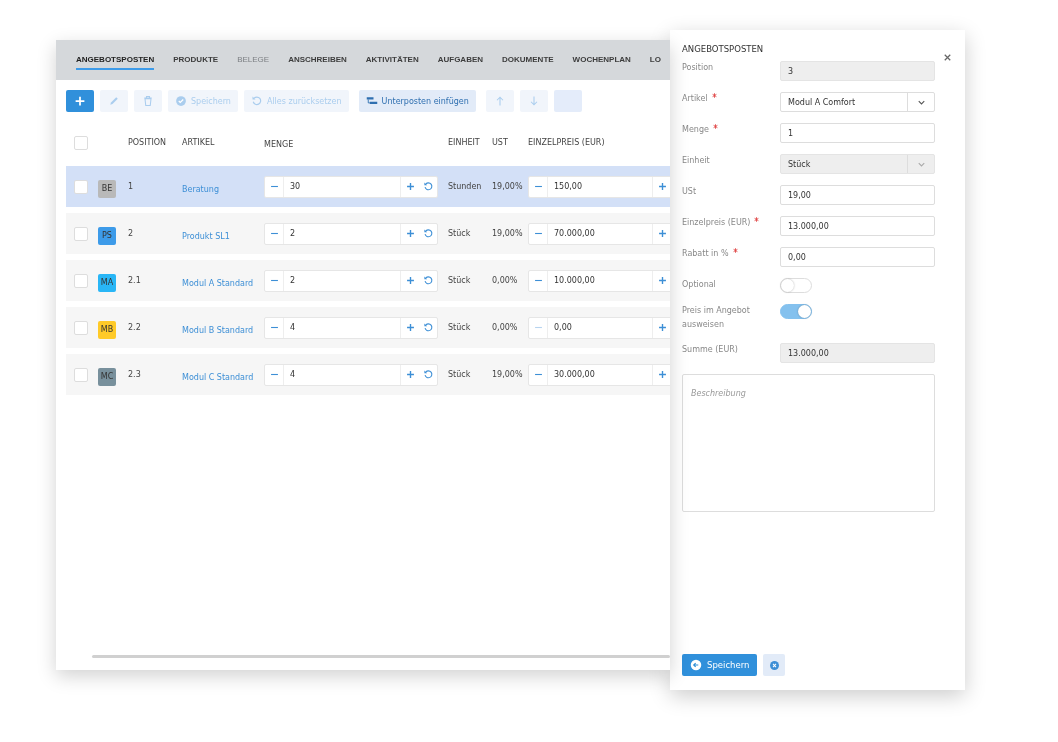 Image resolution: width=1058 pixels, height=742 pixels. What do you see at coordinates (107, 235) in the screenshot?
I see `item-badge: PS` at bounding box center [107, 235].